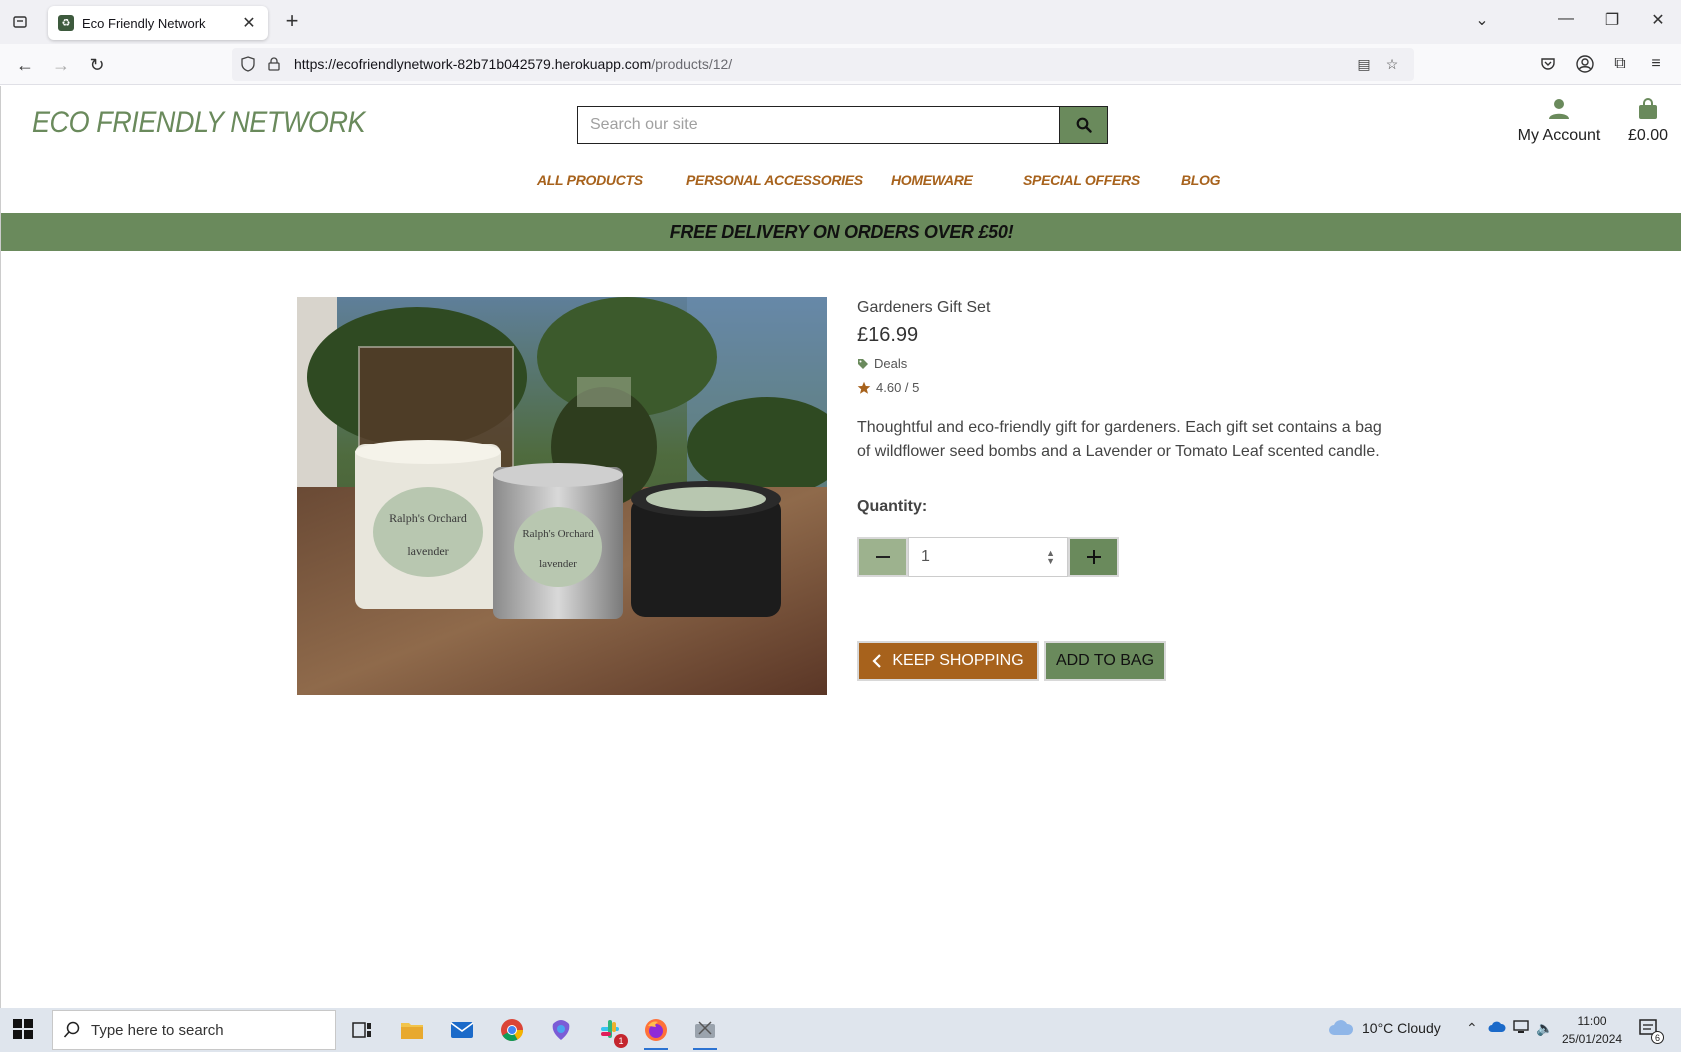 Image resolution: width=1681 pixels, height=1052 pixels. I want to click on taskbar-search-icon, so click(71, 1029).